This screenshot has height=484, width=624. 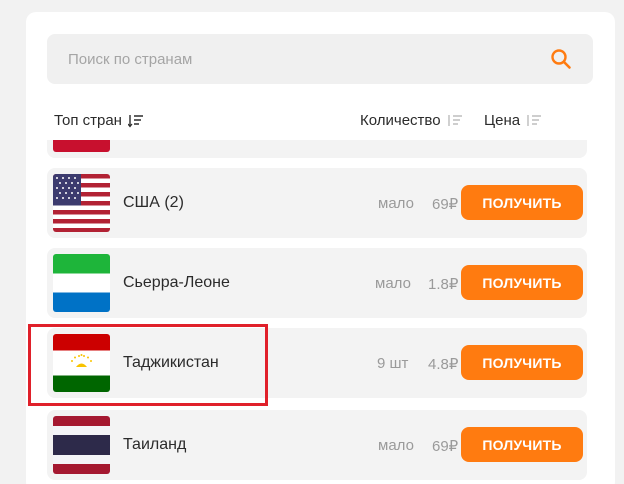 I want to click on highlight-box, so click(x=148, y=365).